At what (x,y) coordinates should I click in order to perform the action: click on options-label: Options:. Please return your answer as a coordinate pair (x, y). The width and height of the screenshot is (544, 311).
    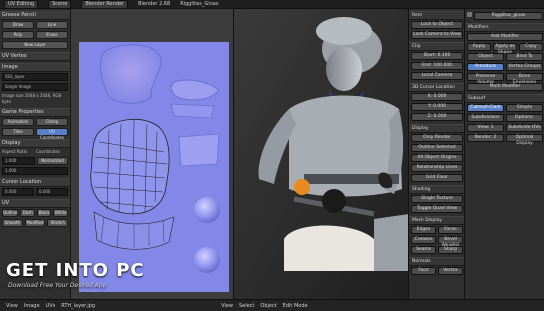
    Looking at the image, I should click on (524, 118).